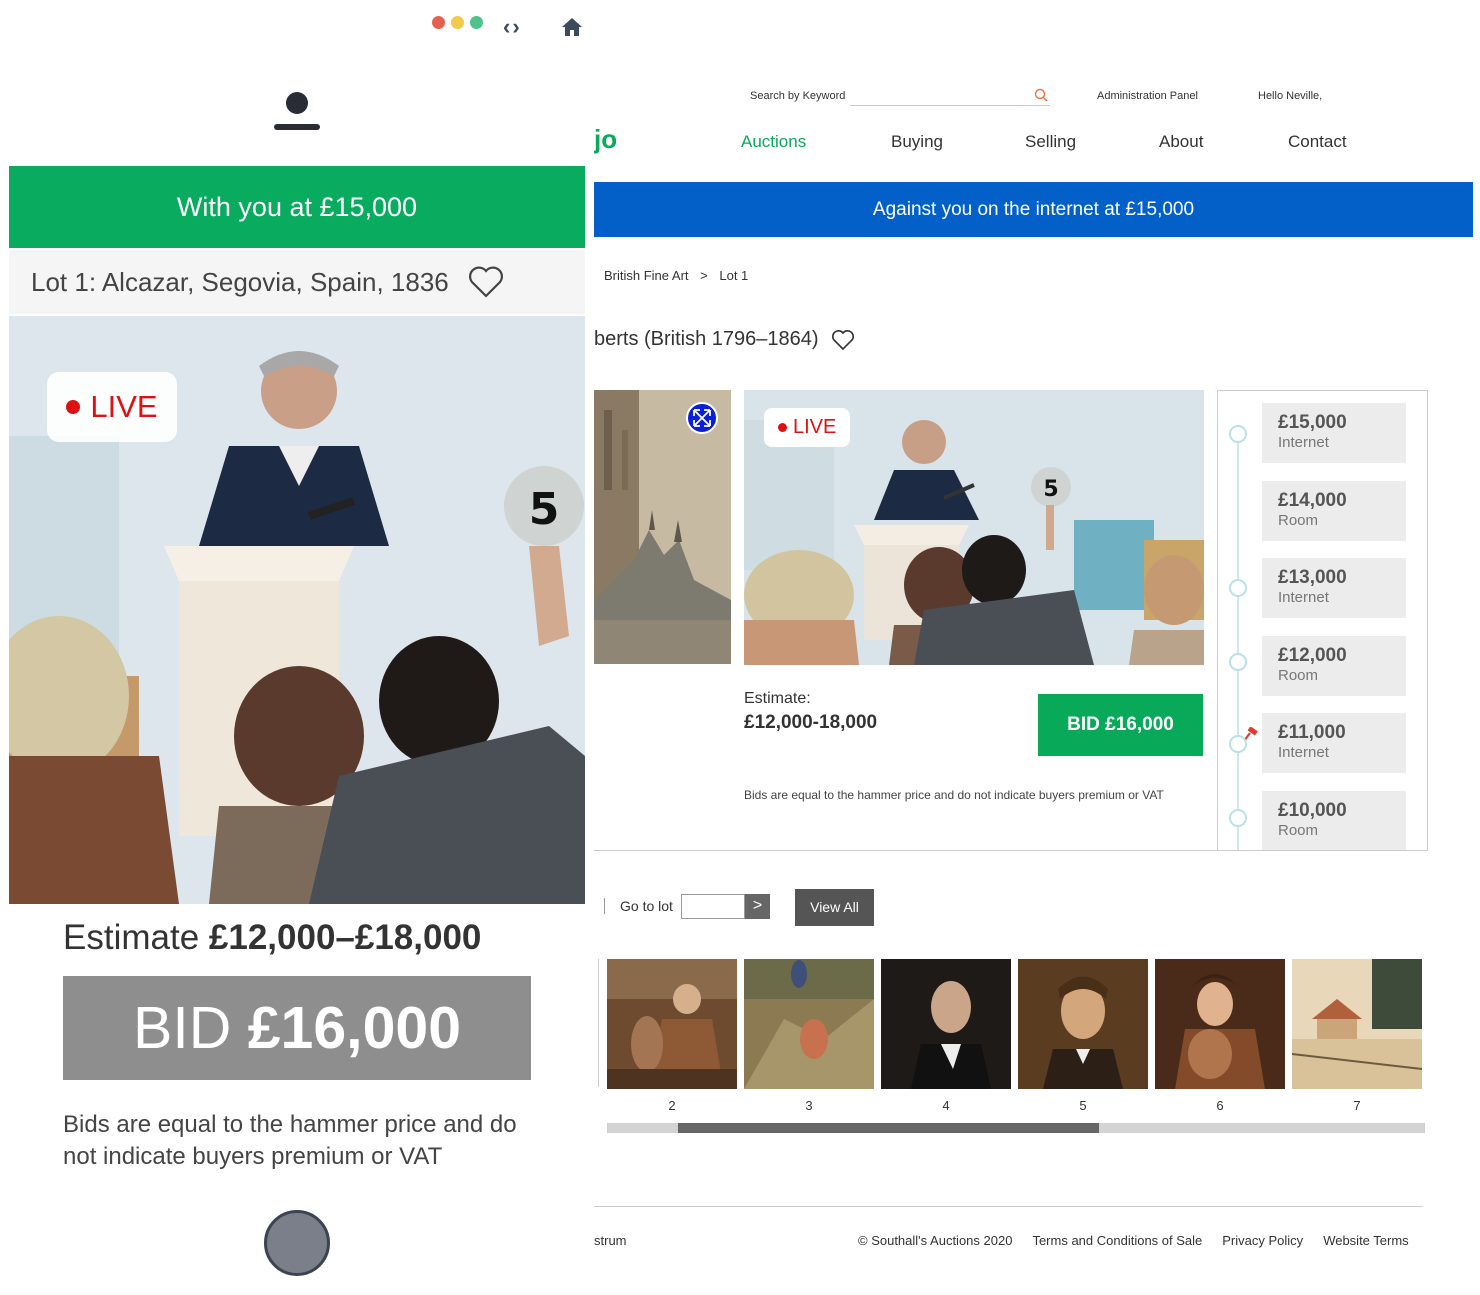 Image resolution: width=1480 pixels, height=1295 pixels. I want to click on estimate-label: Estimate, so click(131, 937).